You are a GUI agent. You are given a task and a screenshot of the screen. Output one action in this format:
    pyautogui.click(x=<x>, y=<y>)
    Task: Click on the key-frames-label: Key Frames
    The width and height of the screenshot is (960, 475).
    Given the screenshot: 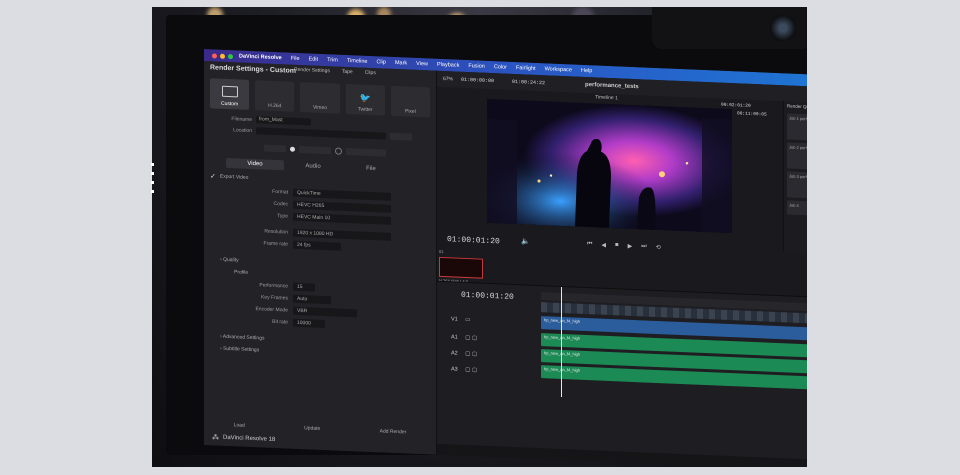 What is the action you would take?
    pyautogui.click(x=274, y=298)
    